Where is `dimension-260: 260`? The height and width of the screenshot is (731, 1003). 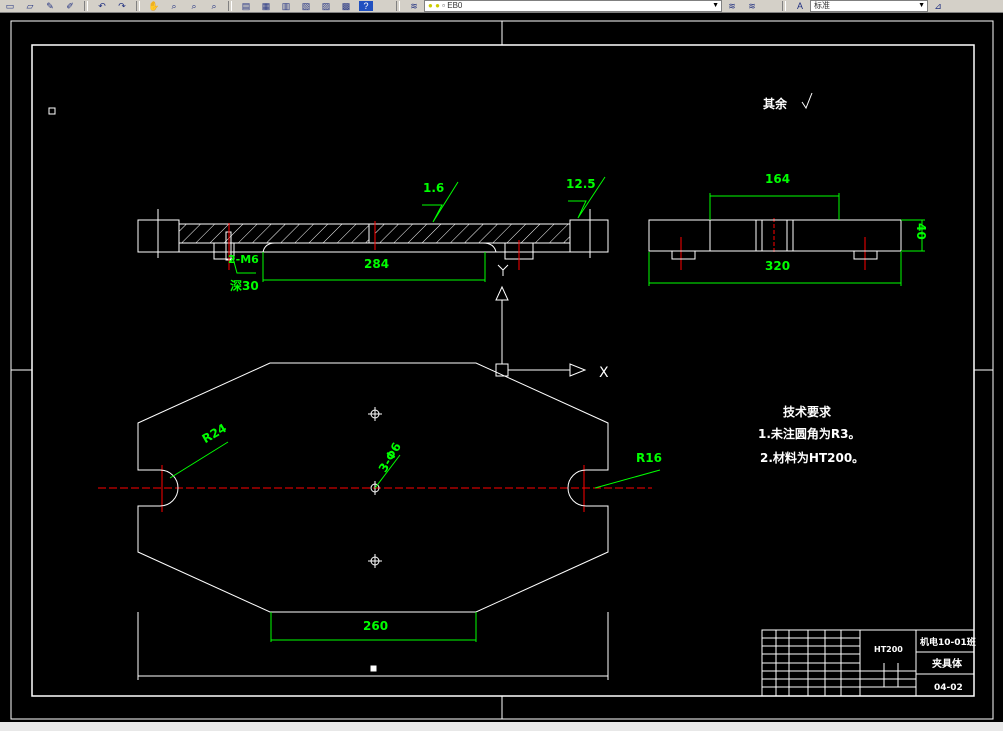
dimension-260: 260 is located at coordinates (375, 626).